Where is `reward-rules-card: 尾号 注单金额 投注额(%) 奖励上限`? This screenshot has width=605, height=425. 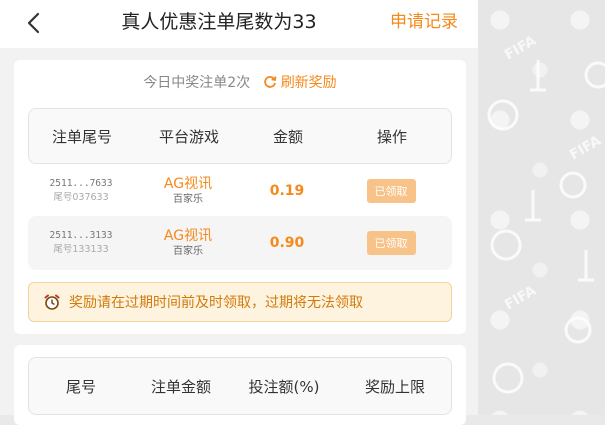 reward-rules-card: 尾号 注单金额 投注额(%) 奖励上限 is located at coordinates (240, 385).